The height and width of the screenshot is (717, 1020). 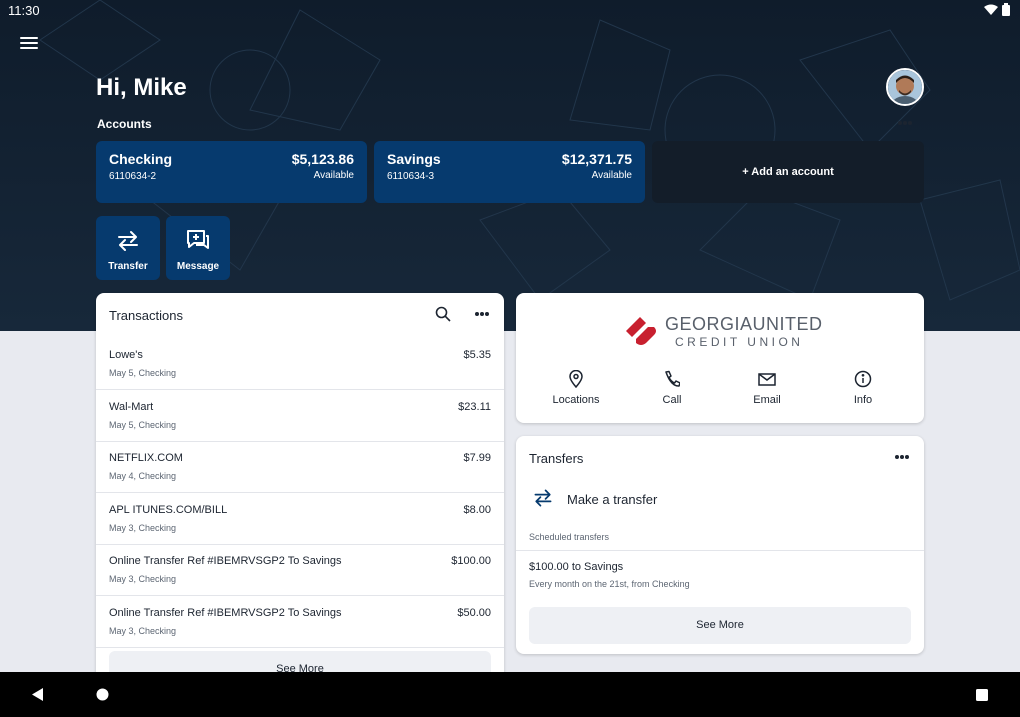 I want to click on transaction-meta: May 4, Checking, so click(x=143, y=476).